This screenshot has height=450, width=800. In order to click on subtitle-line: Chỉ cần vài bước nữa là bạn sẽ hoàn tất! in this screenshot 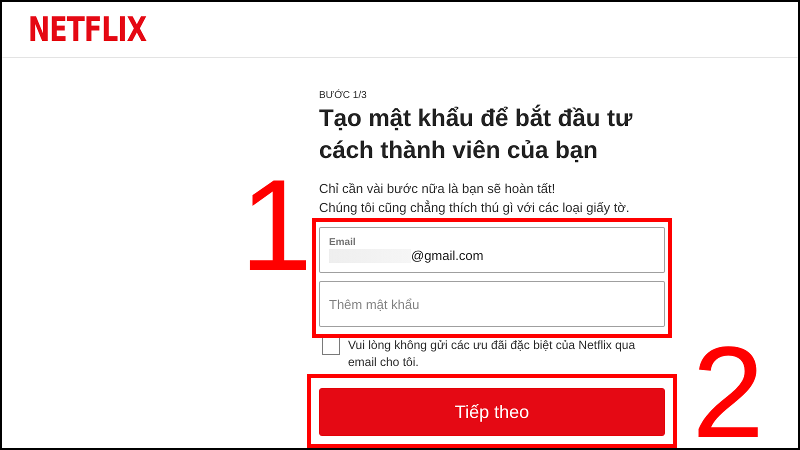, I will do `click(437, 189)`.